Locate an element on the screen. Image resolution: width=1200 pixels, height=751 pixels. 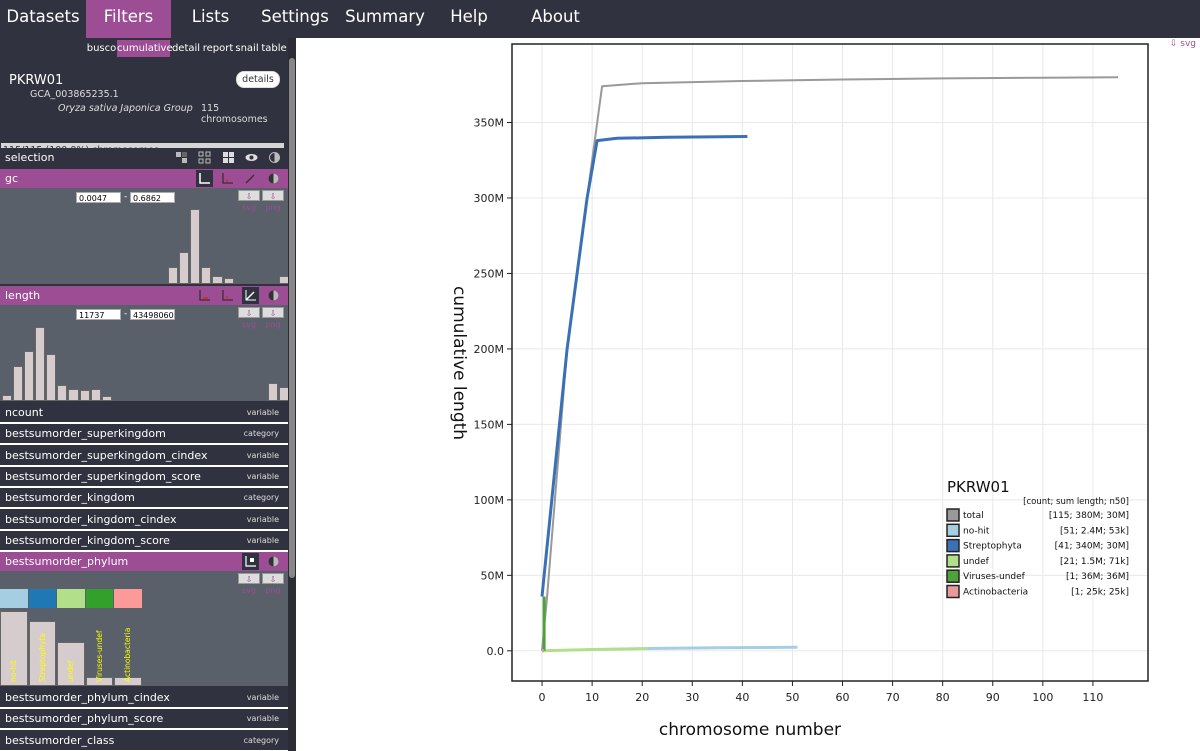
x-tick-label: 10 is located at coordinates (592, 697).